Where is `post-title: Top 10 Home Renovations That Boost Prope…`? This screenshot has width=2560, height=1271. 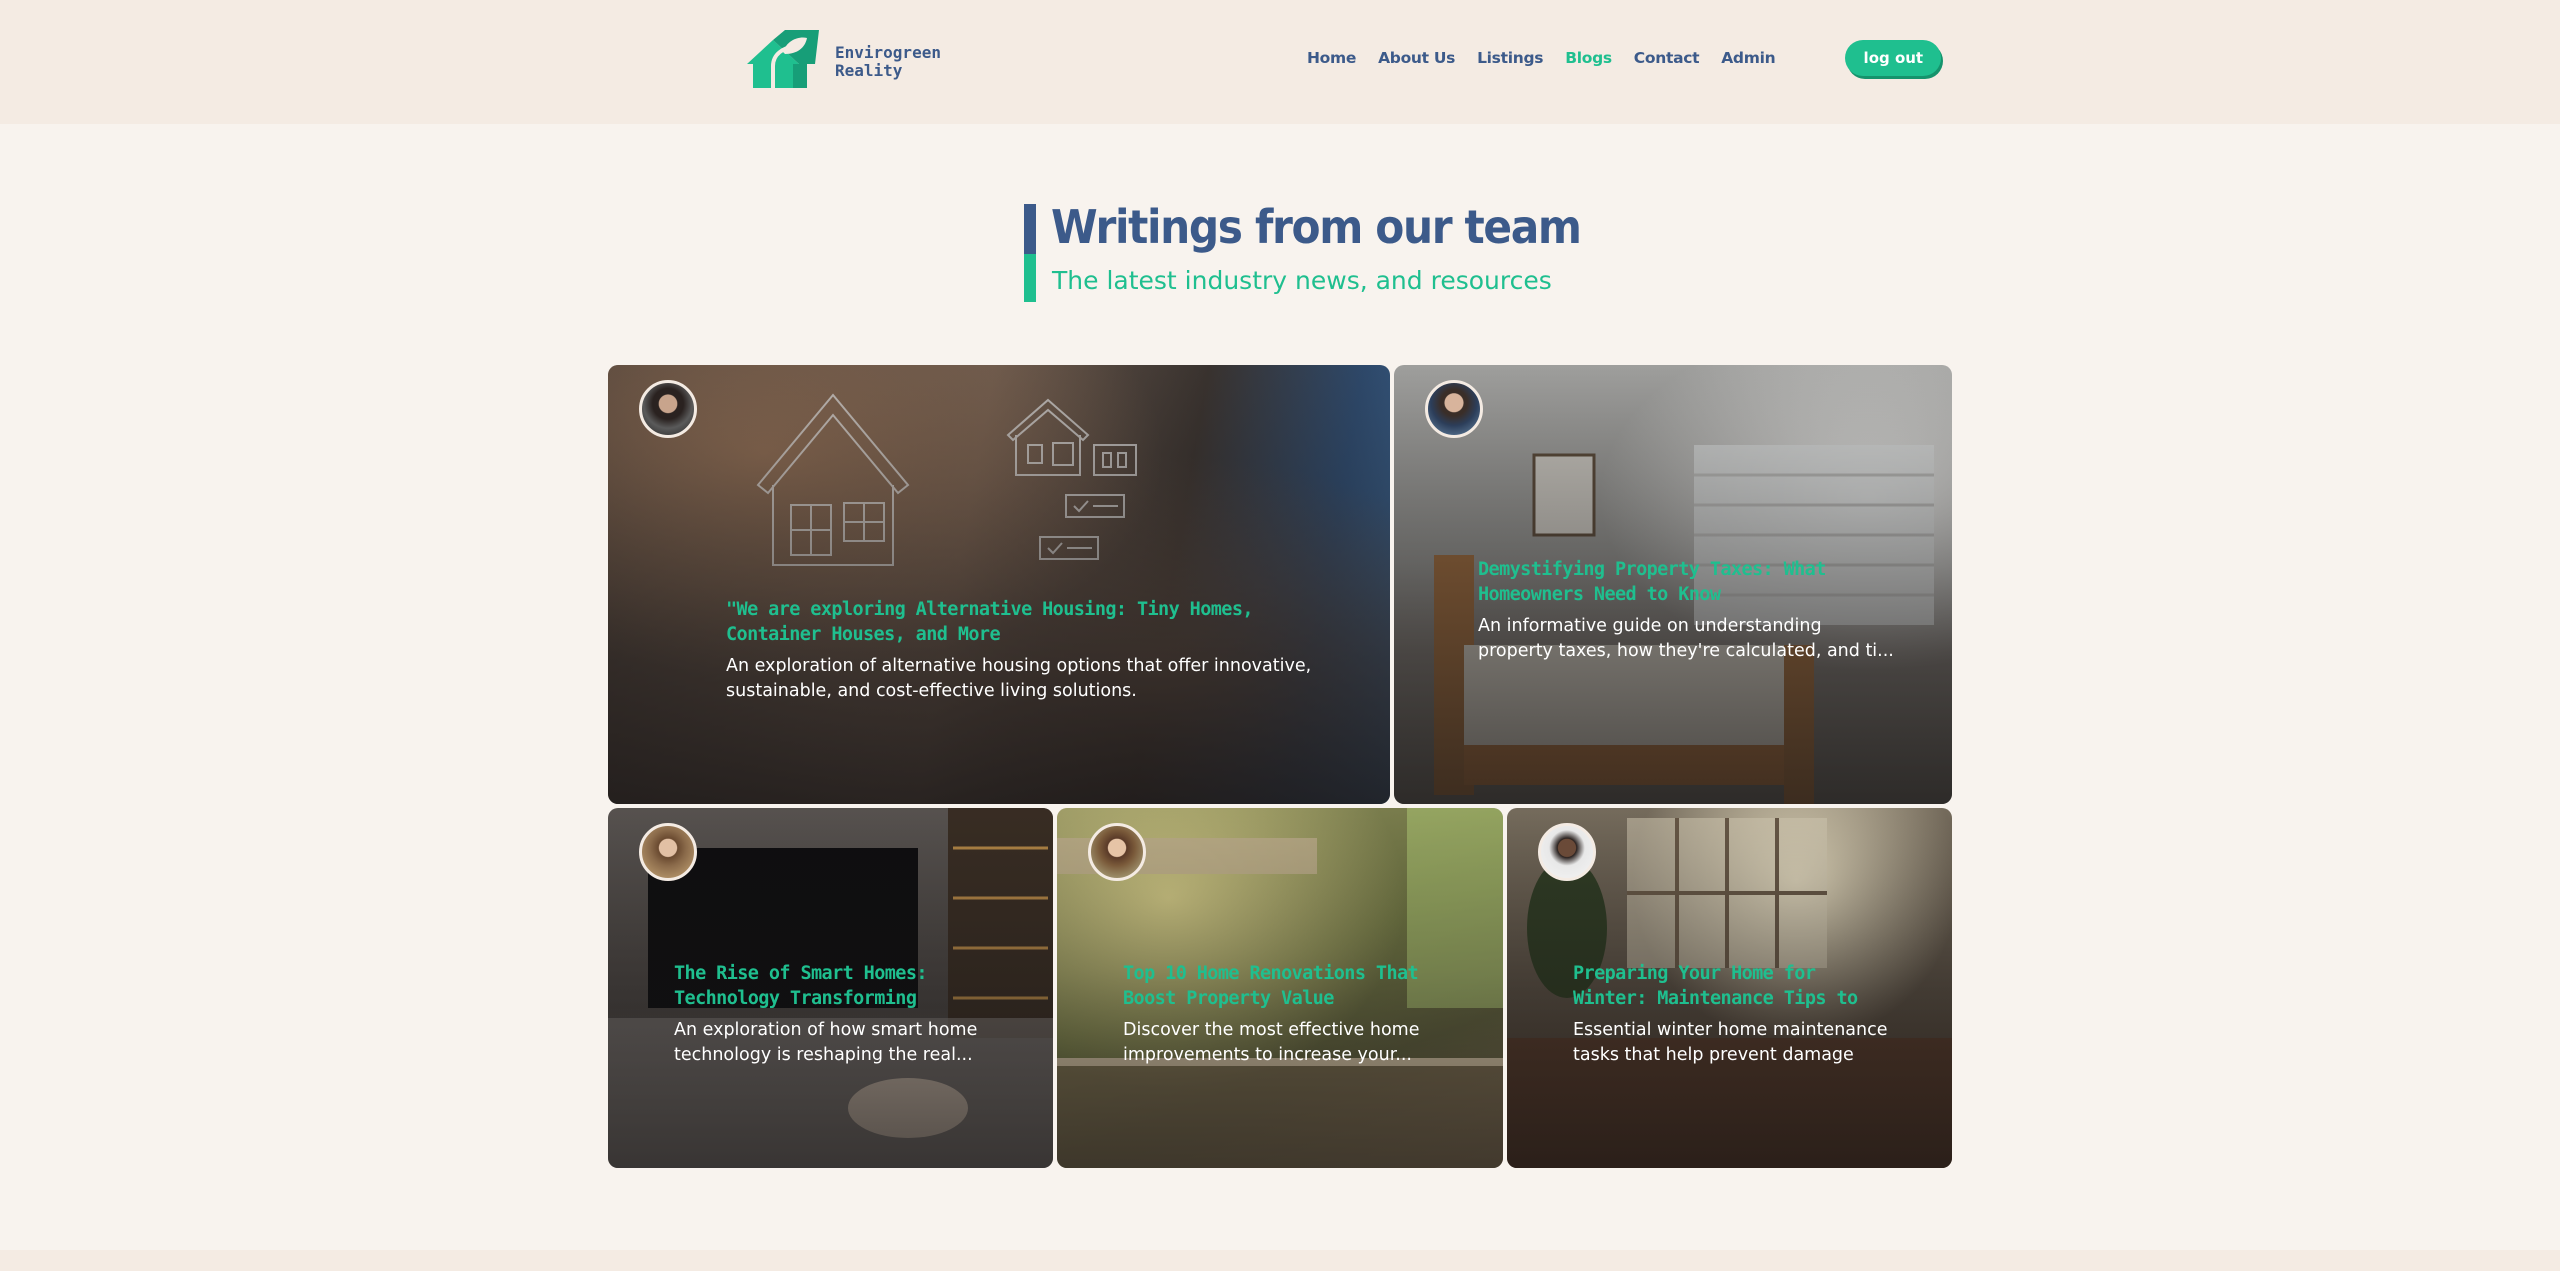 post-title: Top 10 Home Renovations That Boost Prope… is located at coordinates (1278, 987).